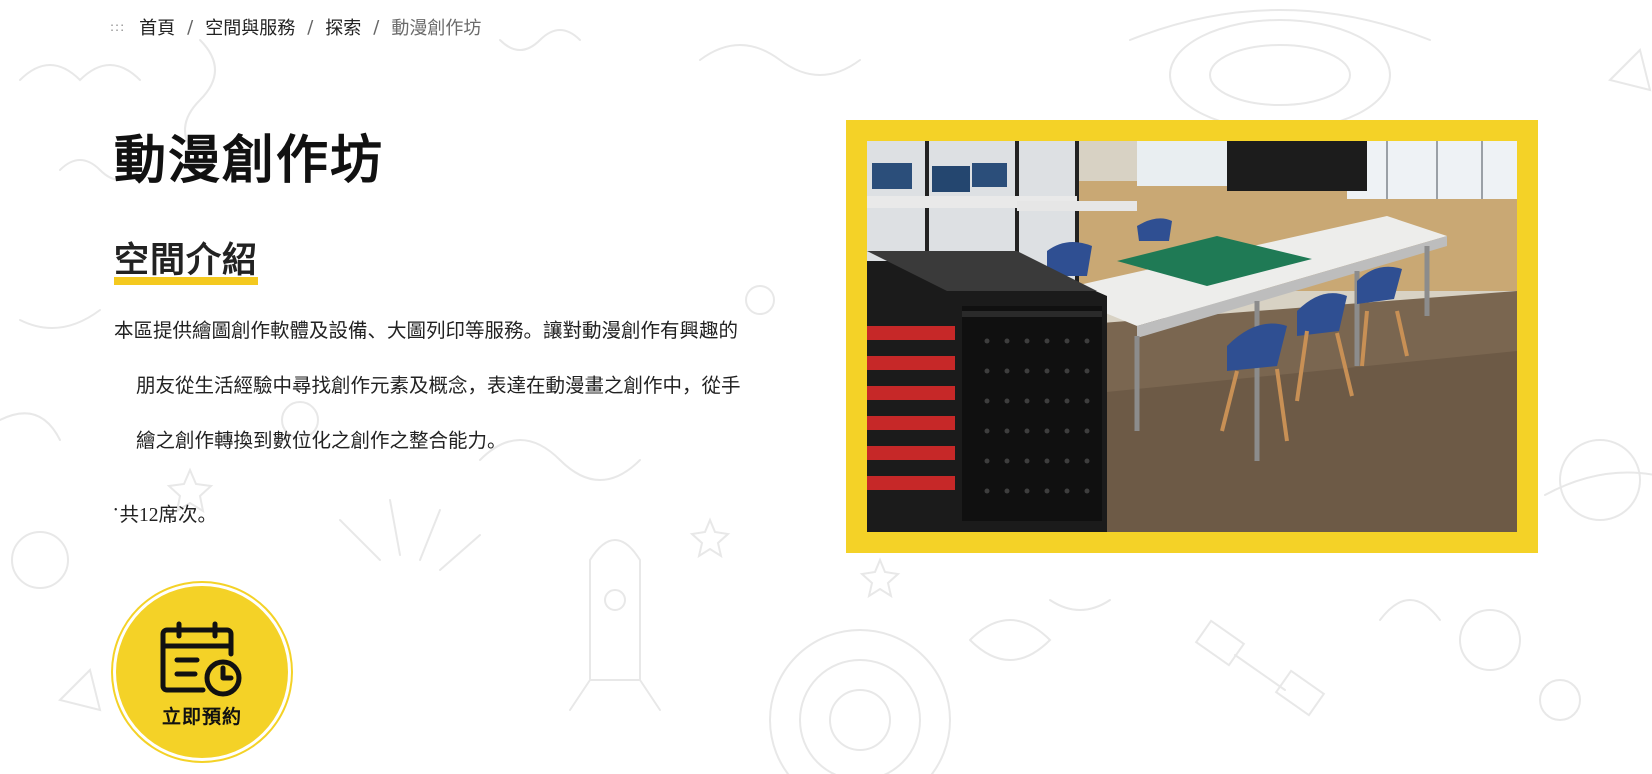 This screenshot has height=774, width=1652. Describe the element at coordinates (436, 28) in the screenshot. I see `breadcrumb-current: 動漫創作坊` at that location.